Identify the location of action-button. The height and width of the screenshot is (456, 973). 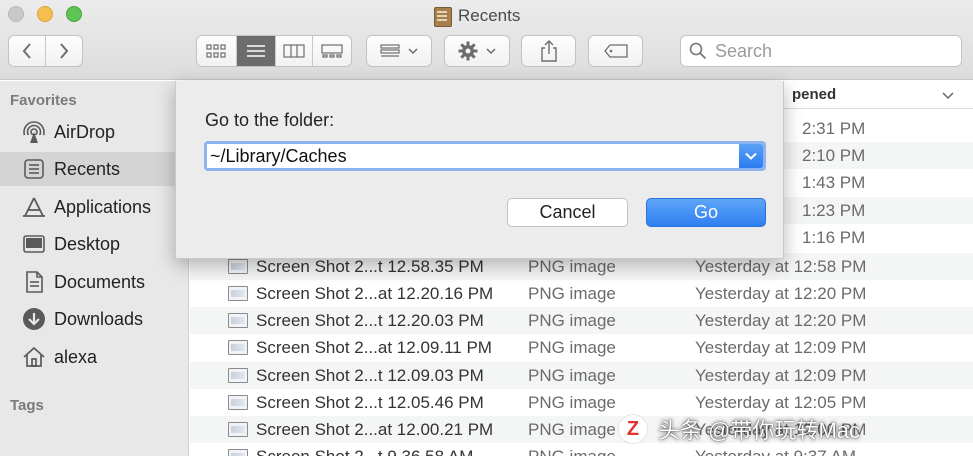
(477, 51).